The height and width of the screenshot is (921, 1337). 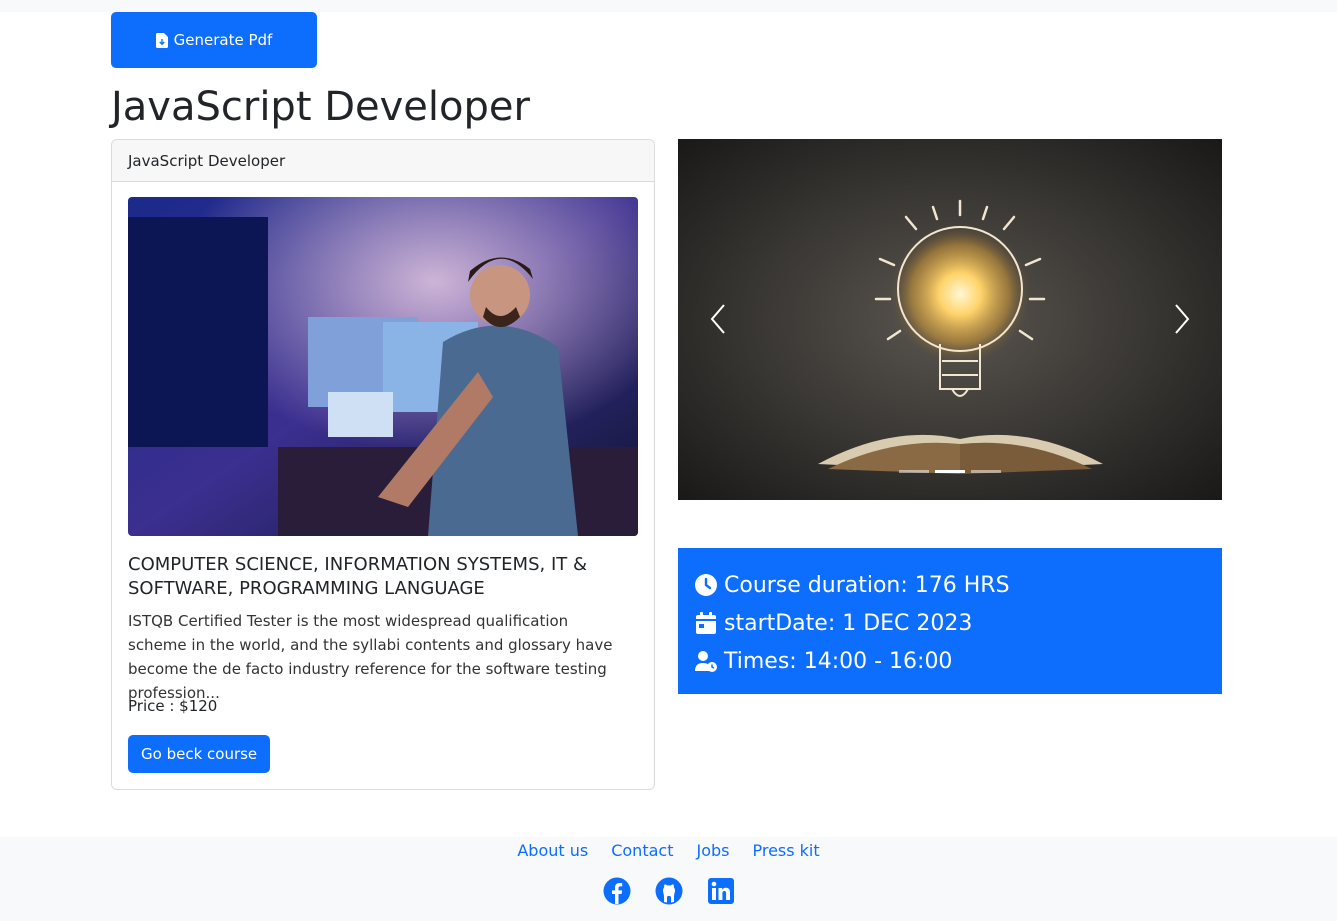 I want to click on generate-pdf-button: Generate Pdf, so click(x=214, y=40).